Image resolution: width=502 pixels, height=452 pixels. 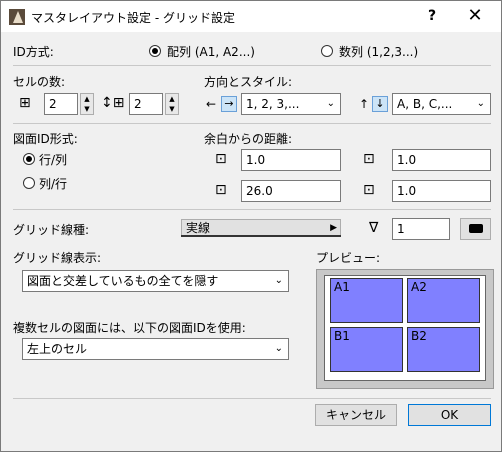 What do you see at coordinates (443, 300) in the screenshot?
I see `preview-cell: A2` at bounding box center [443, 300].